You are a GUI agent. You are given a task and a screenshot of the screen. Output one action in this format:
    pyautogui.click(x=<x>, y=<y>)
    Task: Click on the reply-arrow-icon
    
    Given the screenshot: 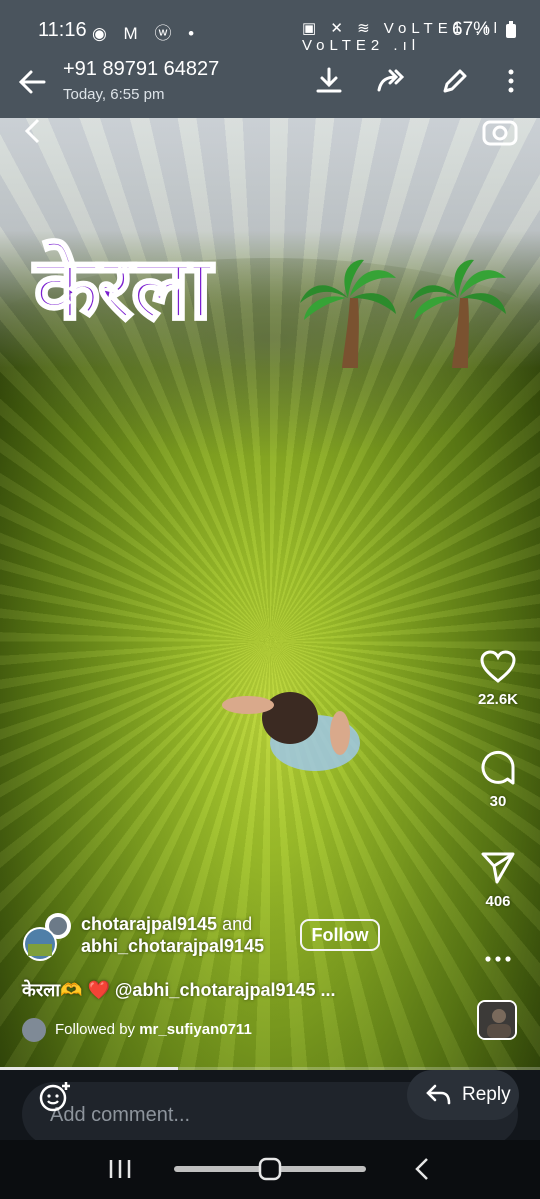 What is the action you would take?
    pyautogui.click(x=438, y=1094)
    